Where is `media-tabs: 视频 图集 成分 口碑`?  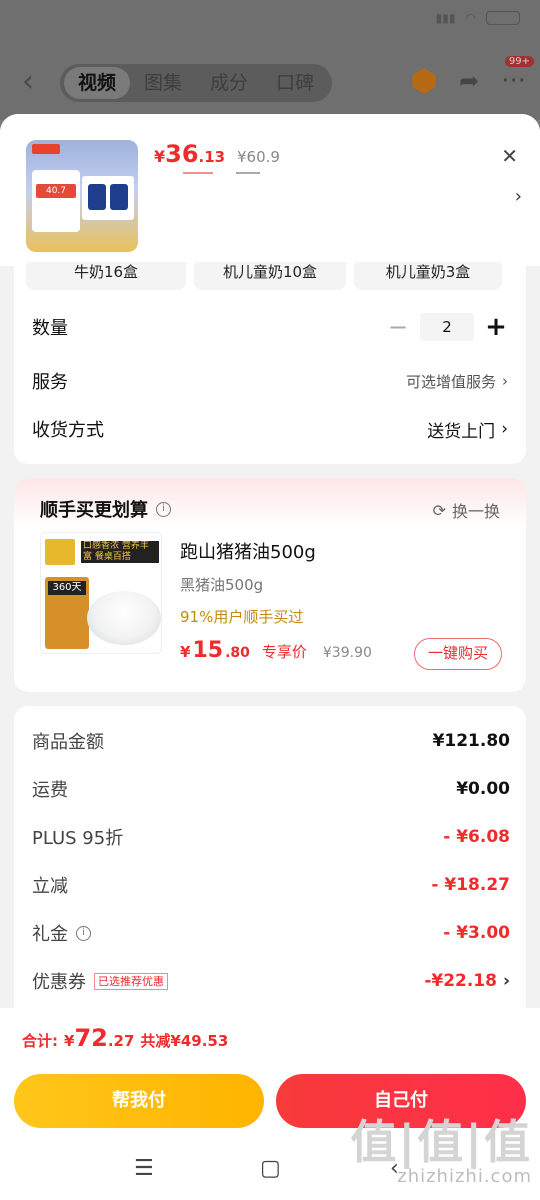 media-tabs: 视频 图集 成分 口碑 is located at coordinates (196, 83).